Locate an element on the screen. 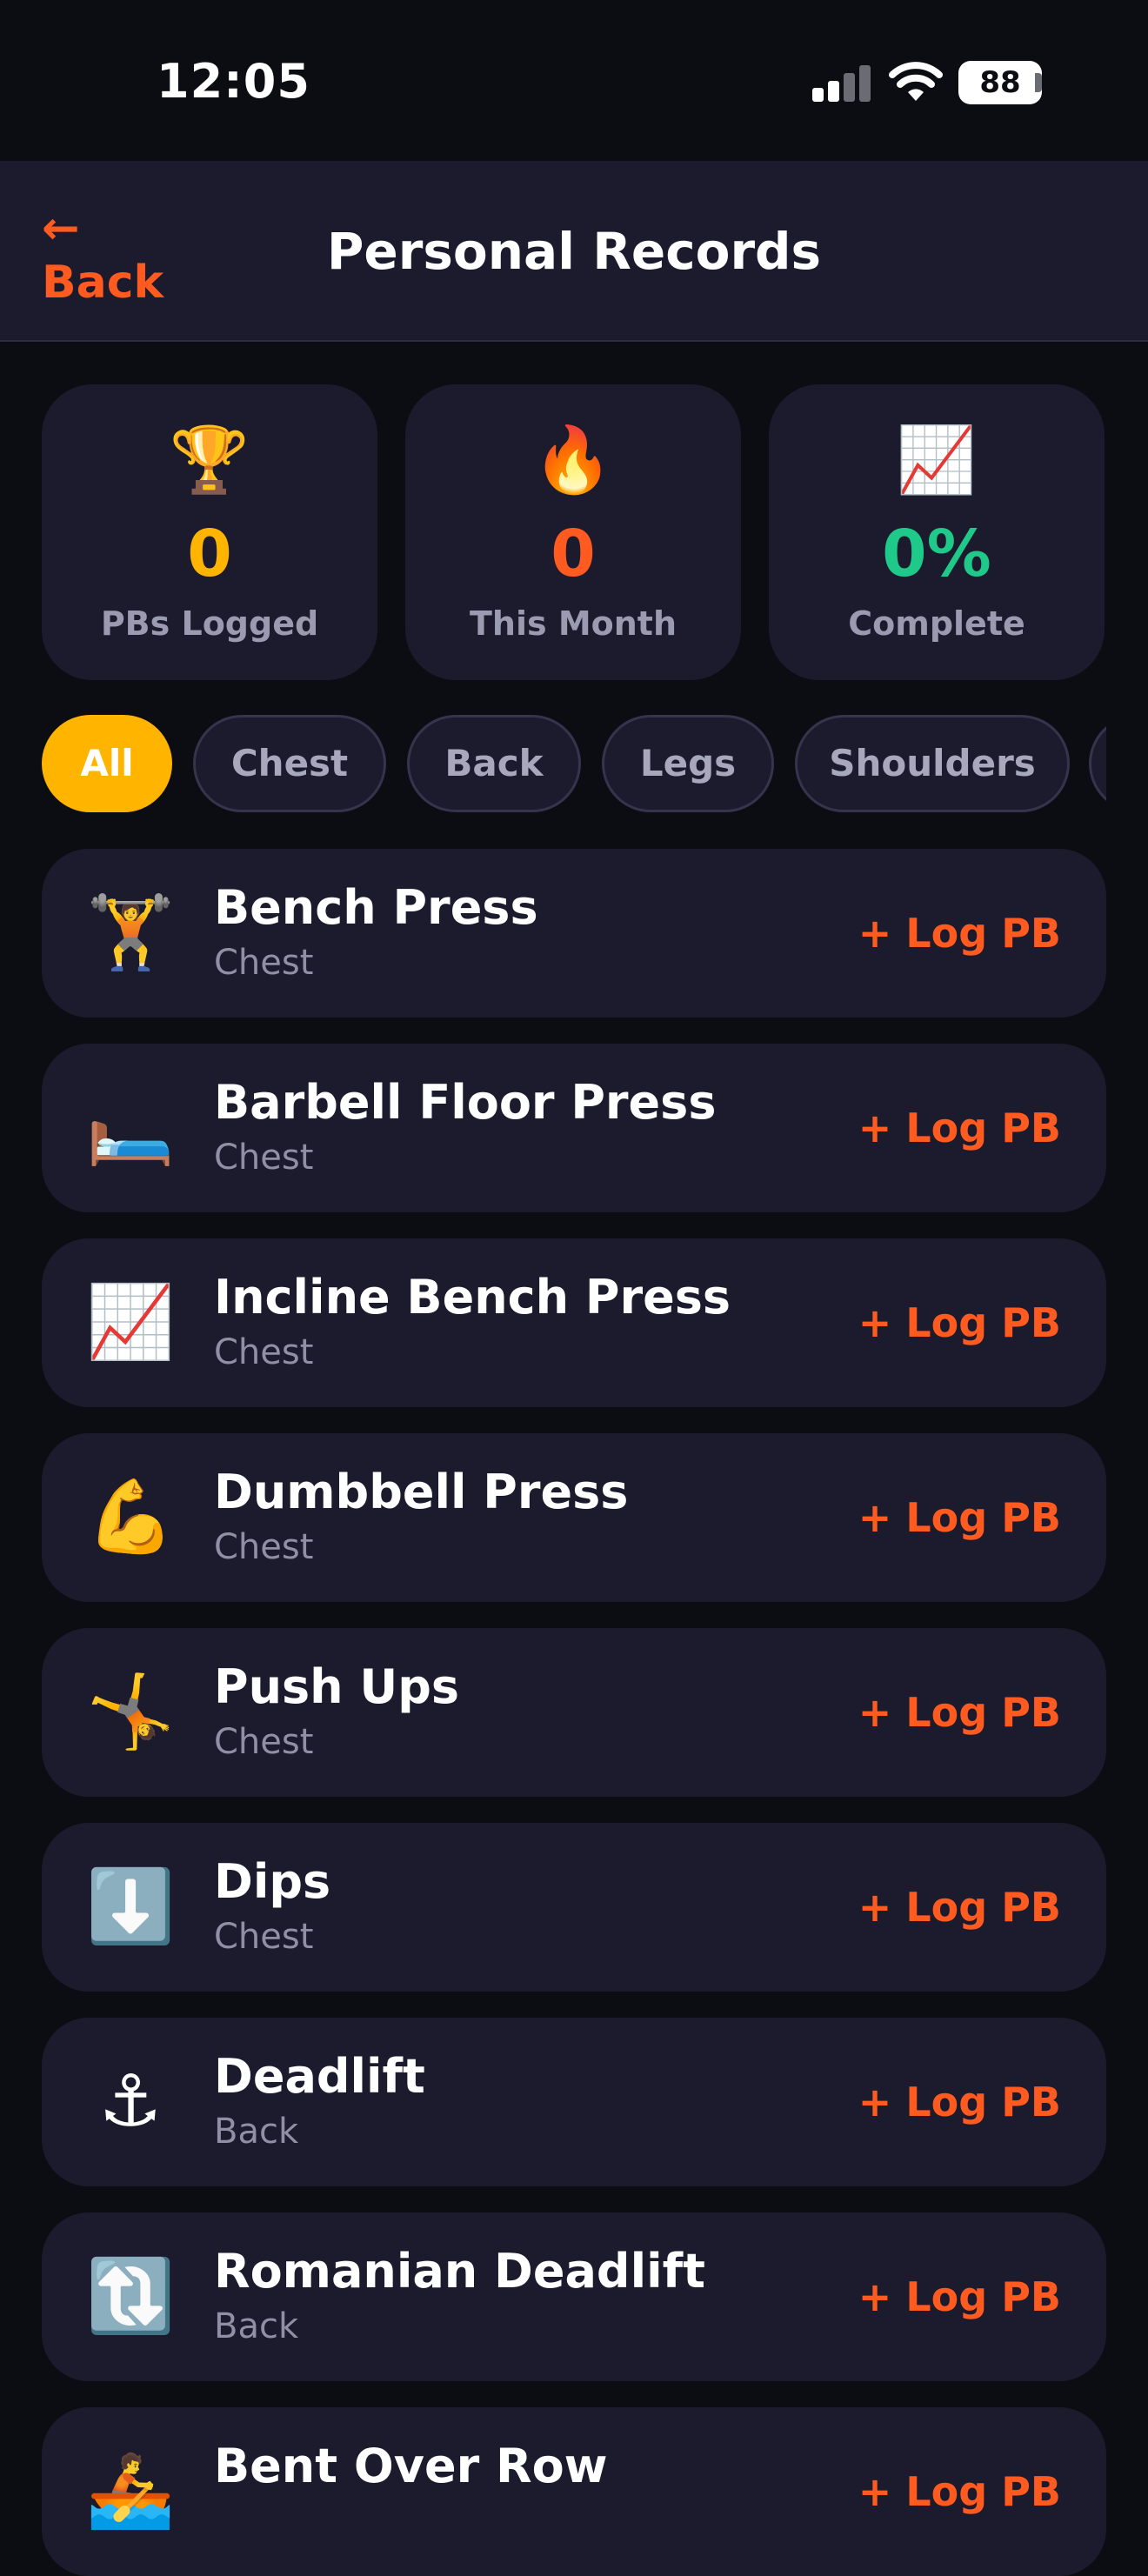 The width and height of the screenshot is (1148, 2576). exercise-row-incline-bench-press: 📈 Incline Bench Press Chest + Log PB is located at coordinates (574, 1322).